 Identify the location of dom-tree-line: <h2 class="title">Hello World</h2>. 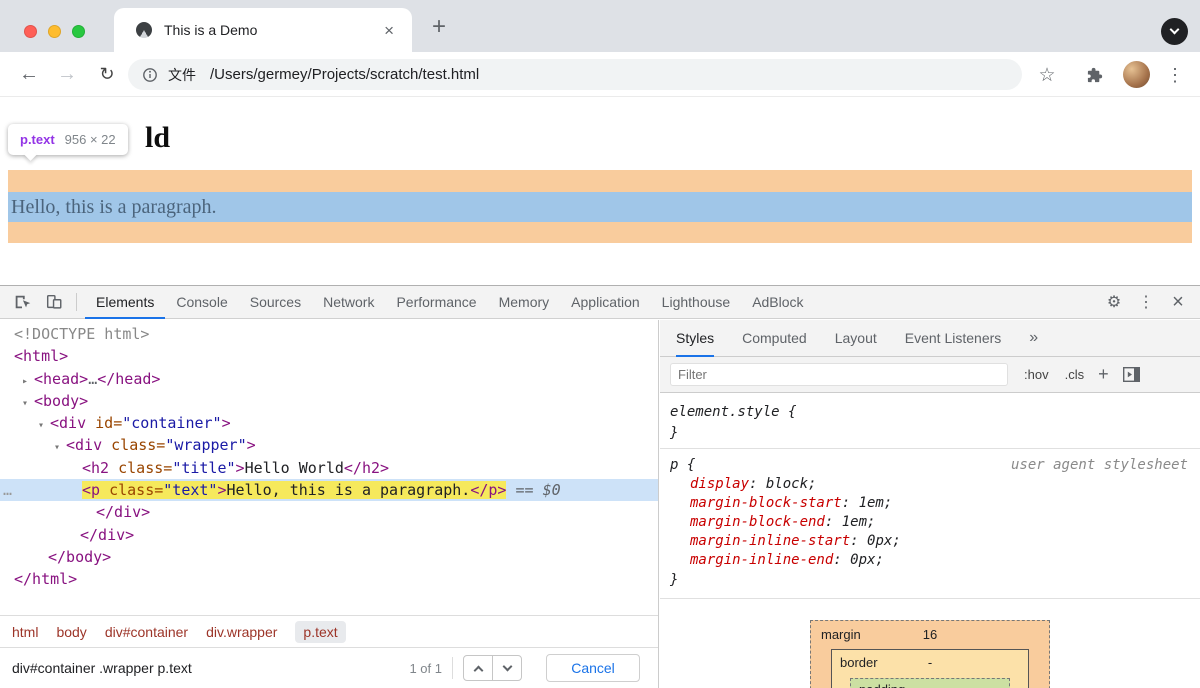
(329, 468).